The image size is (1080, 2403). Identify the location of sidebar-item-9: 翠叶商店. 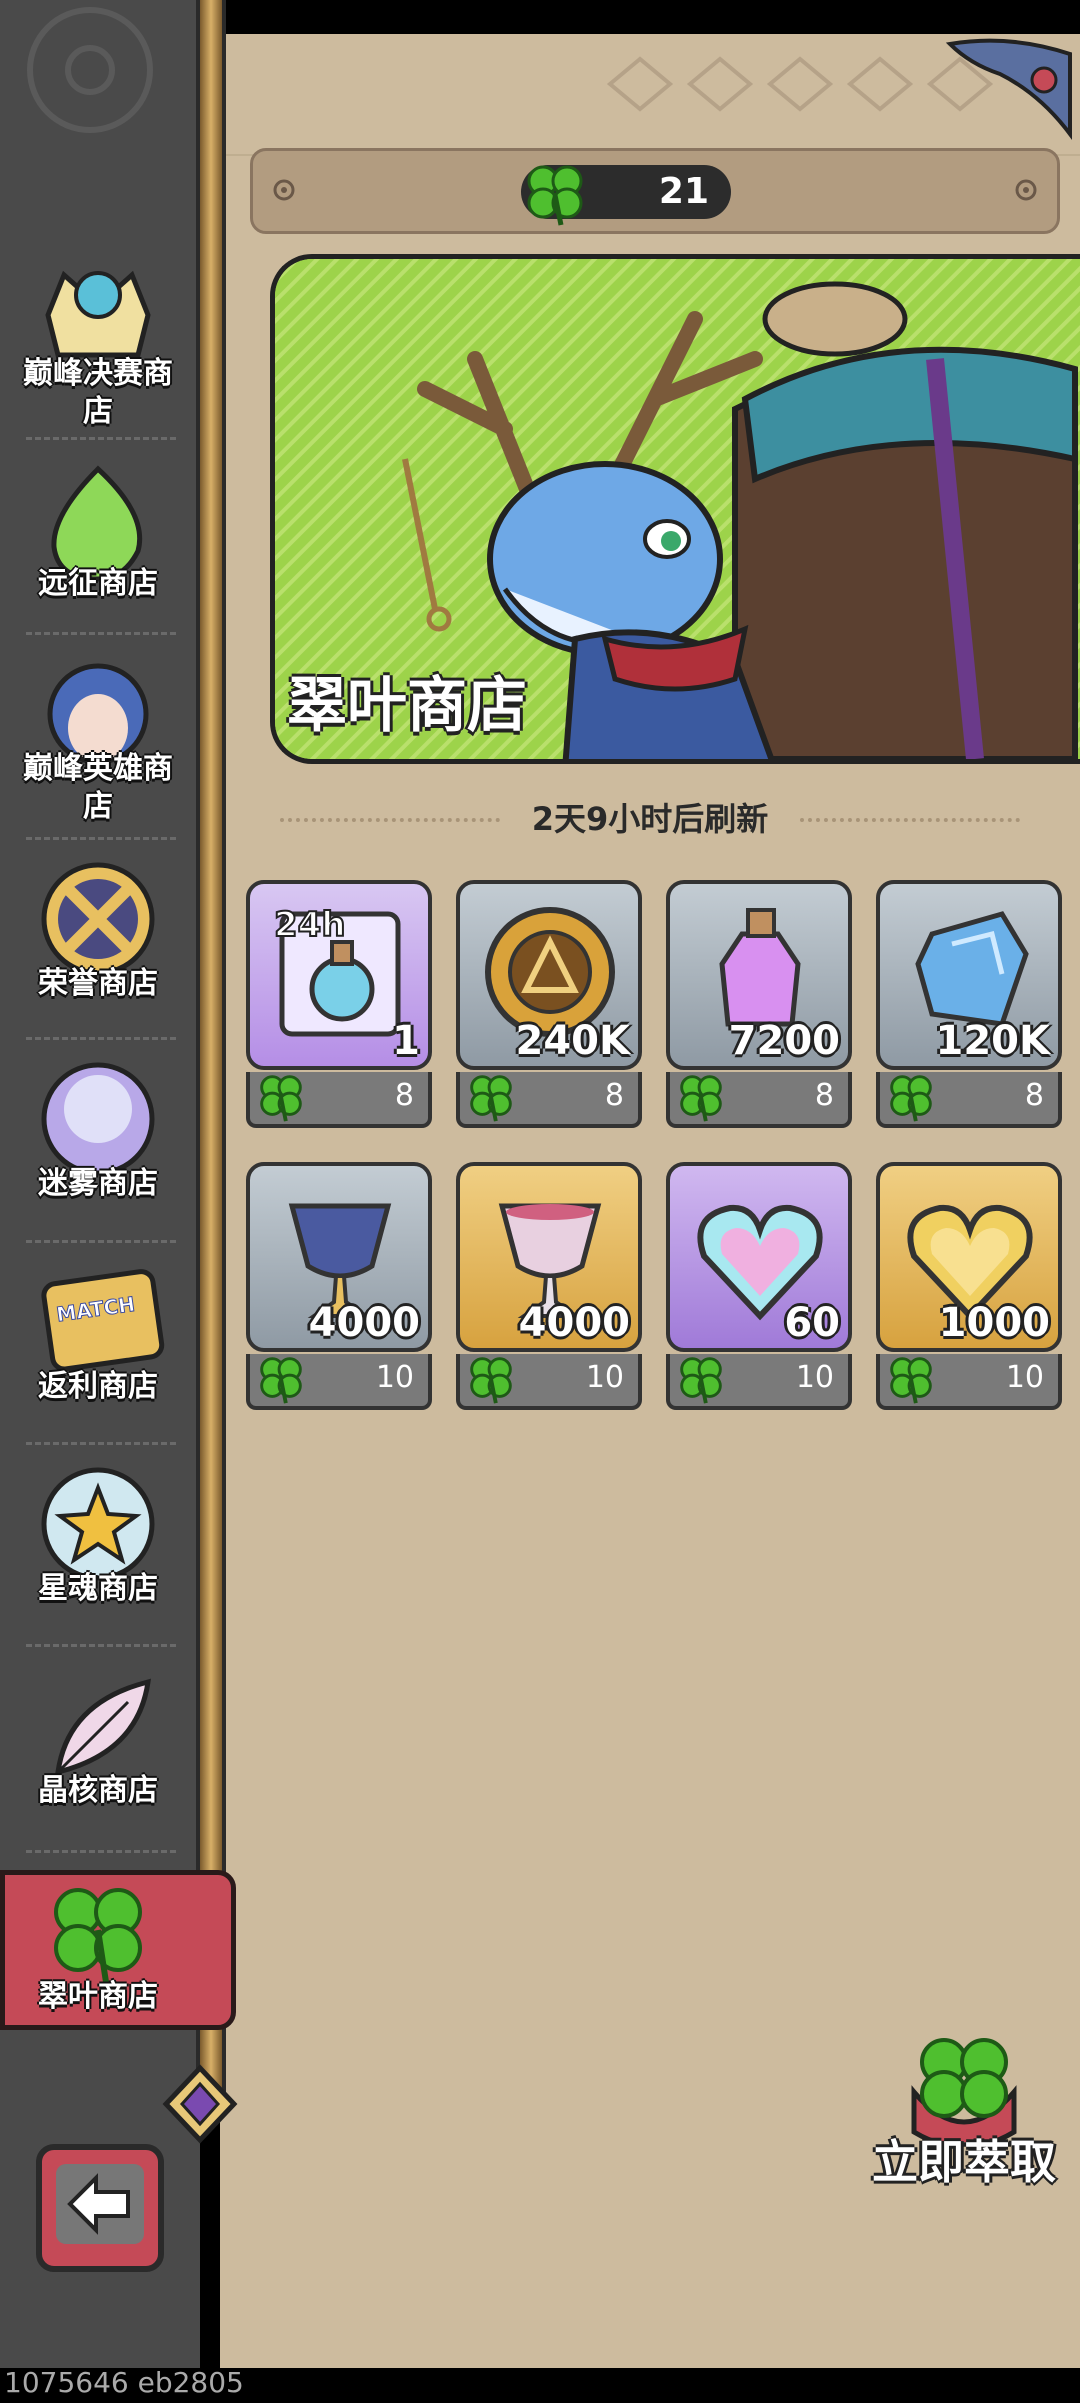
(98, 1963).